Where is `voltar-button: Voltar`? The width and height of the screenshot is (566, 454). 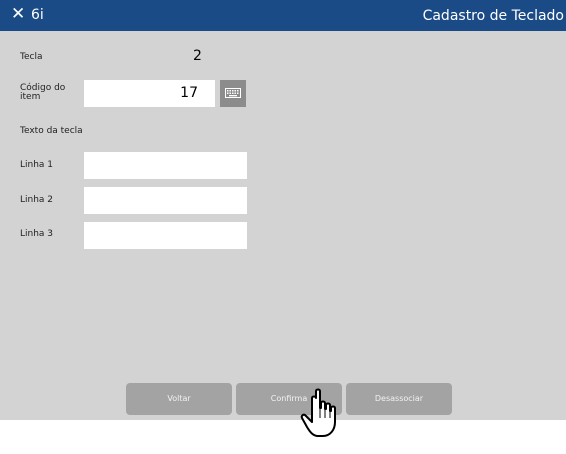 voltar-button: Voltar is located at coordinates (179, 399).